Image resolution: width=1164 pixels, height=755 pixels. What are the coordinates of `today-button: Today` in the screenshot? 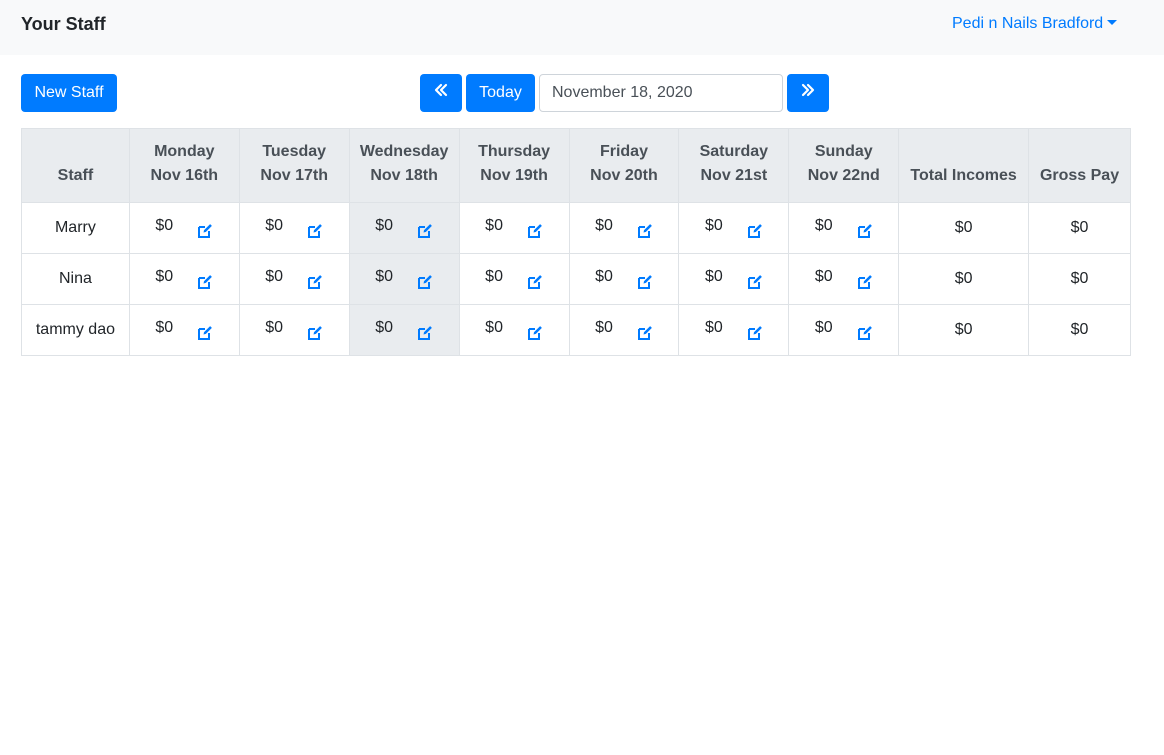 It's located at (500, 93).